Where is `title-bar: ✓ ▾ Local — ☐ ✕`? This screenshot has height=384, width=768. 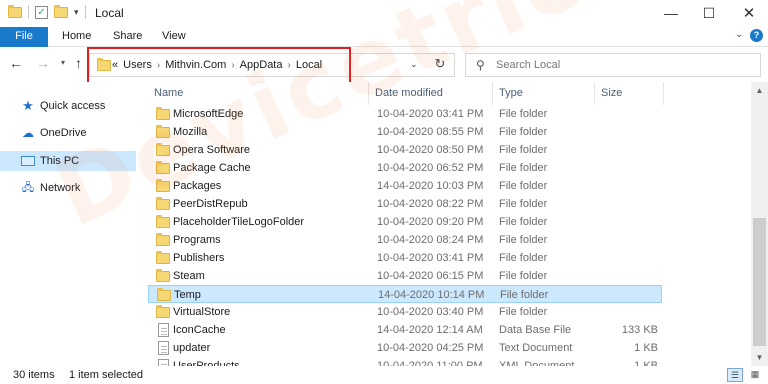
title-bar: ✓ ▾ Local — ☐ ✕ is located at coordinates (384, 13).